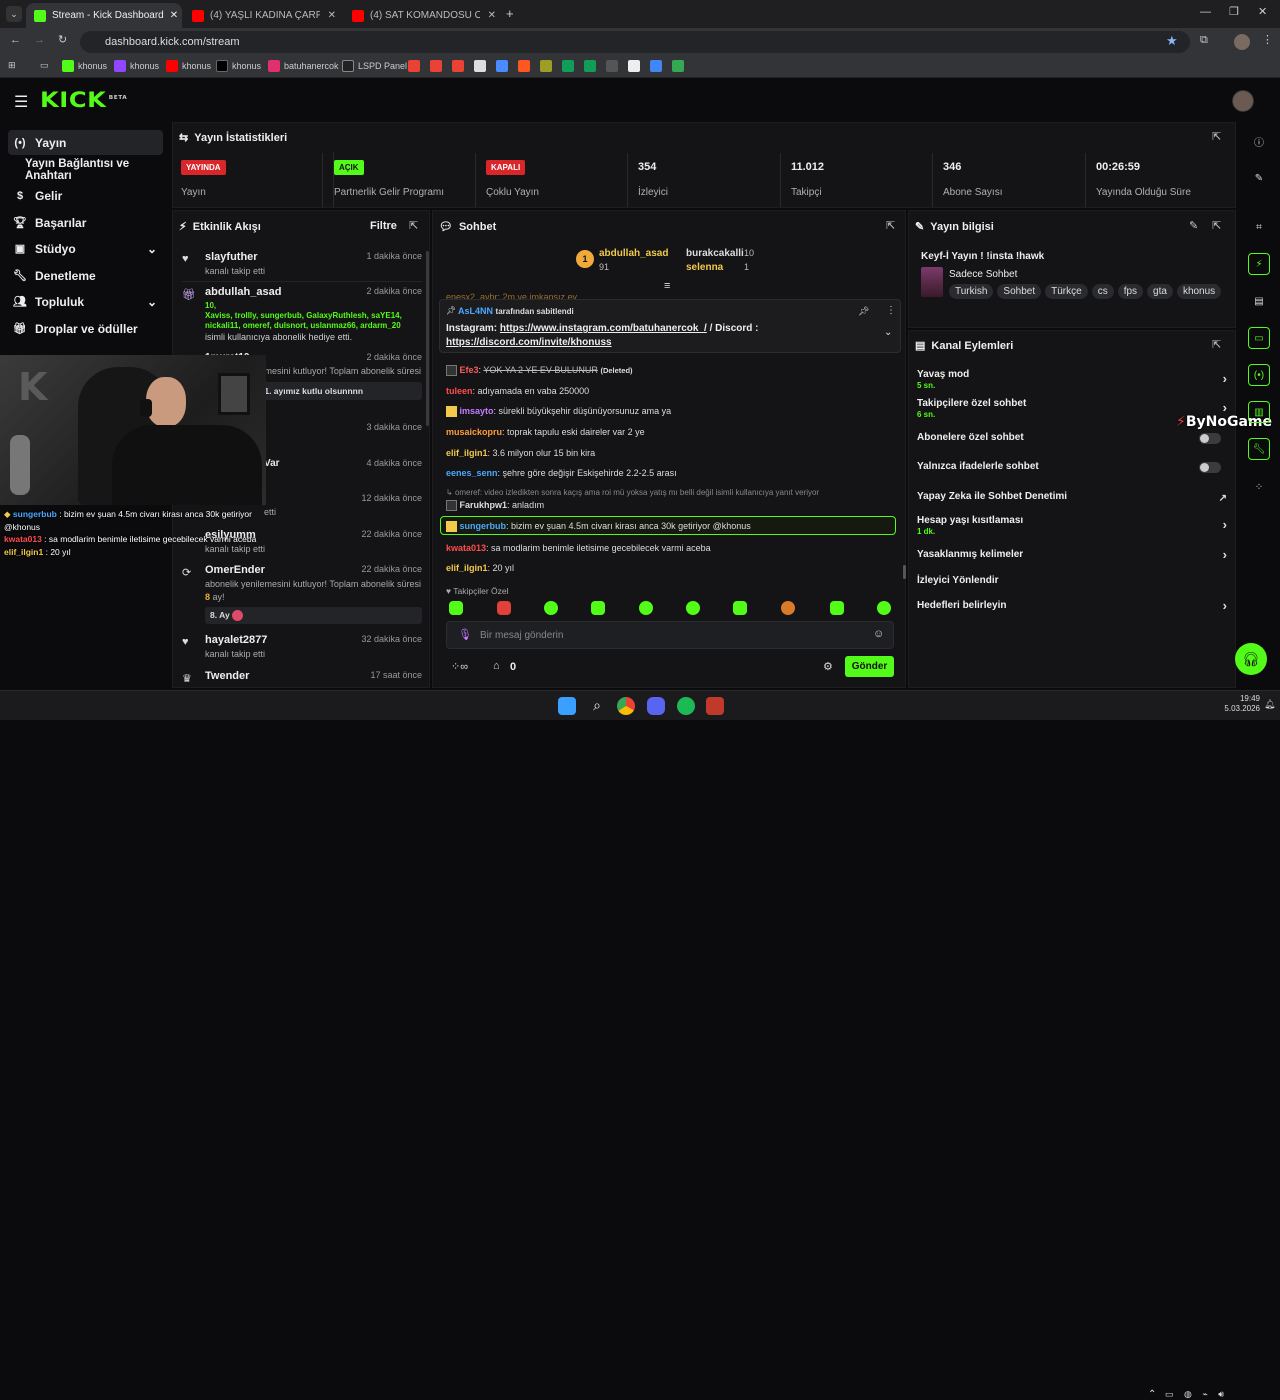  I want to click on chevron-down-icon: ⌄, so click(888, 332).